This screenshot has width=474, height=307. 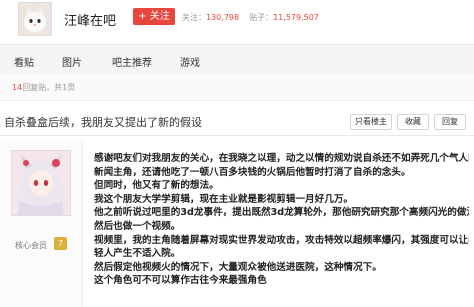 I want to click on post-line: 但同时，他又有了新的想法。, so click(x=156, y=186).